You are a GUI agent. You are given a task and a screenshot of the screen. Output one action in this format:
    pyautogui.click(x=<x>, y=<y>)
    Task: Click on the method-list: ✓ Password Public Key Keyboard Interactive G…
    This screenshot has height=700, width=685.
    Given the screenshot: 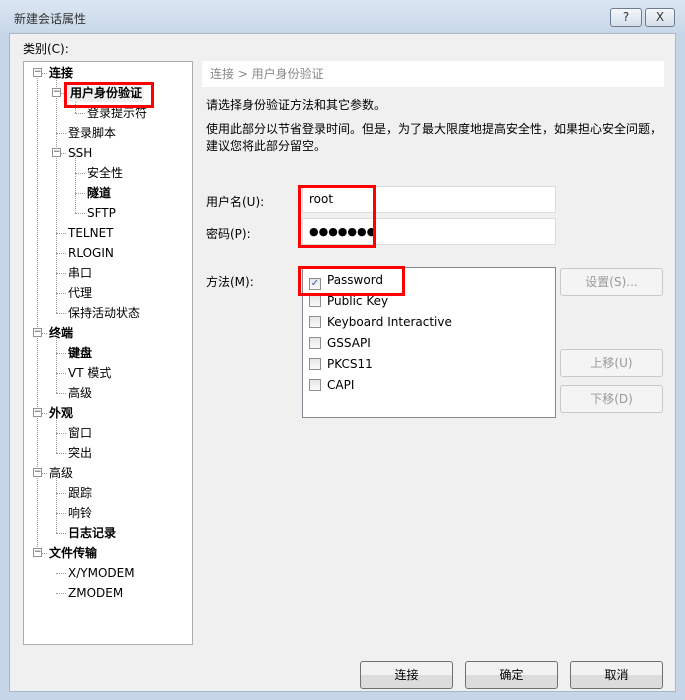 What is the action you would take?
    pyautogui.click(x=429, y=342)
    